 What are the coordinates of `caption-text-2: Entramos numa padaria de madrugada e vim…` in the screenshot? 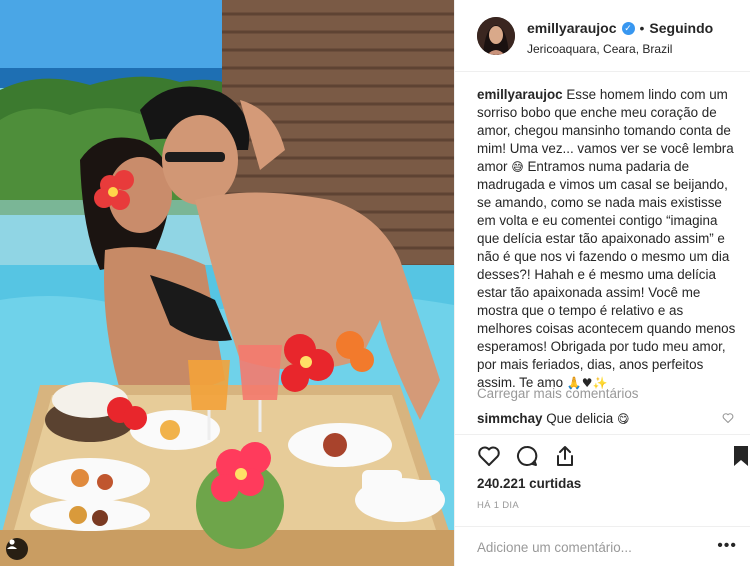 It's located at (606, 274).